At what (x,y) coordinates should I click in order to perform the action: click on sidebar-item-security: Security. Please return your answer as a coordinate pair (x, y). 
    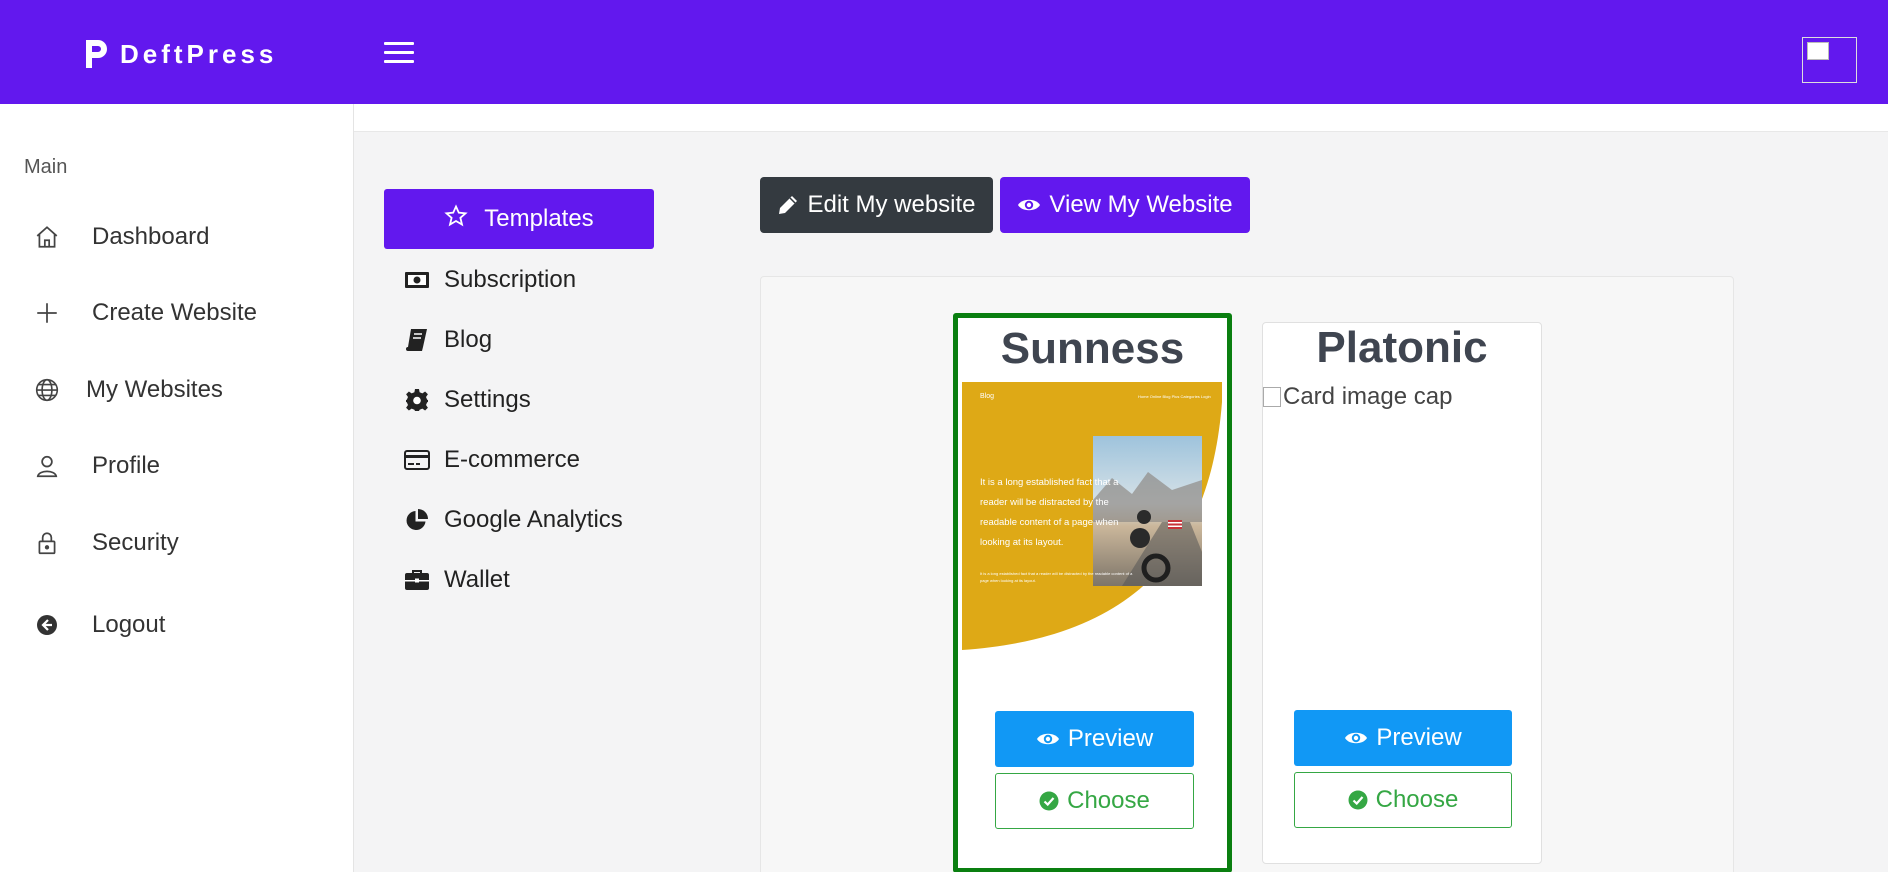
    Looking at the image, I should click on (105, 543).